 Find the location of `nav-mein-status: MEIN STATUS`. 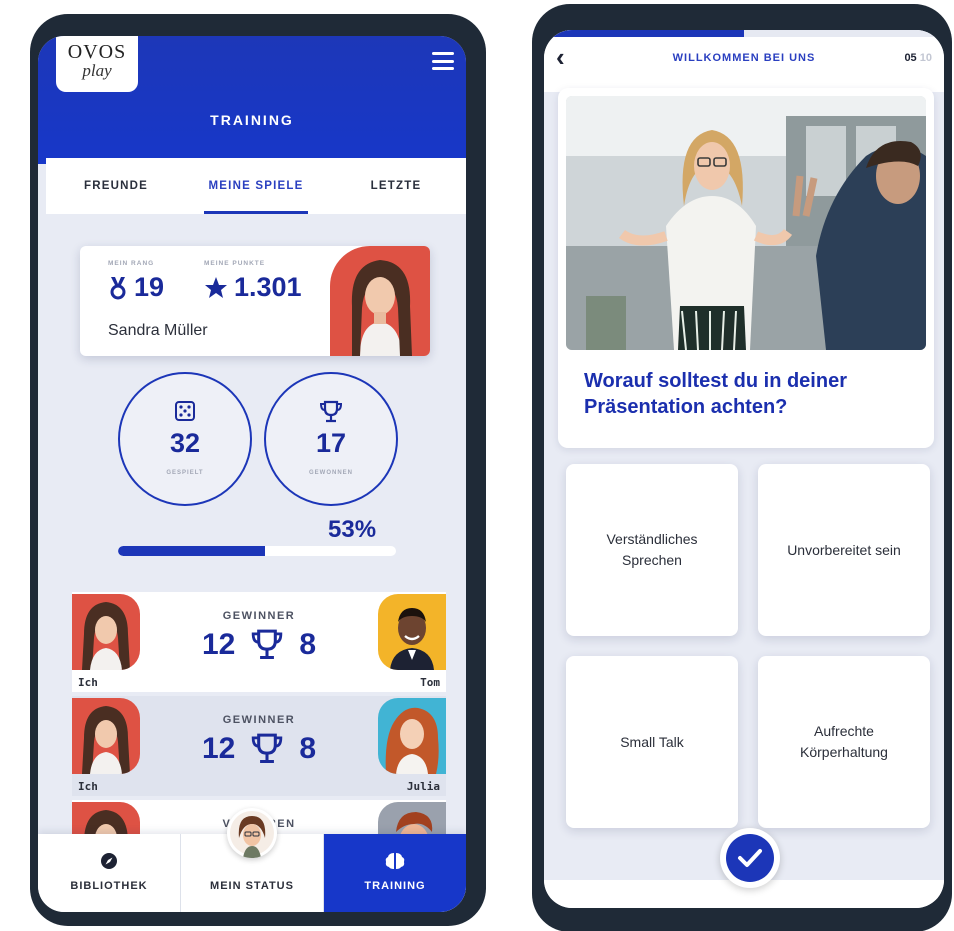

nav-mein-status: MEIN STATUS is located at coordinates (251, 860).